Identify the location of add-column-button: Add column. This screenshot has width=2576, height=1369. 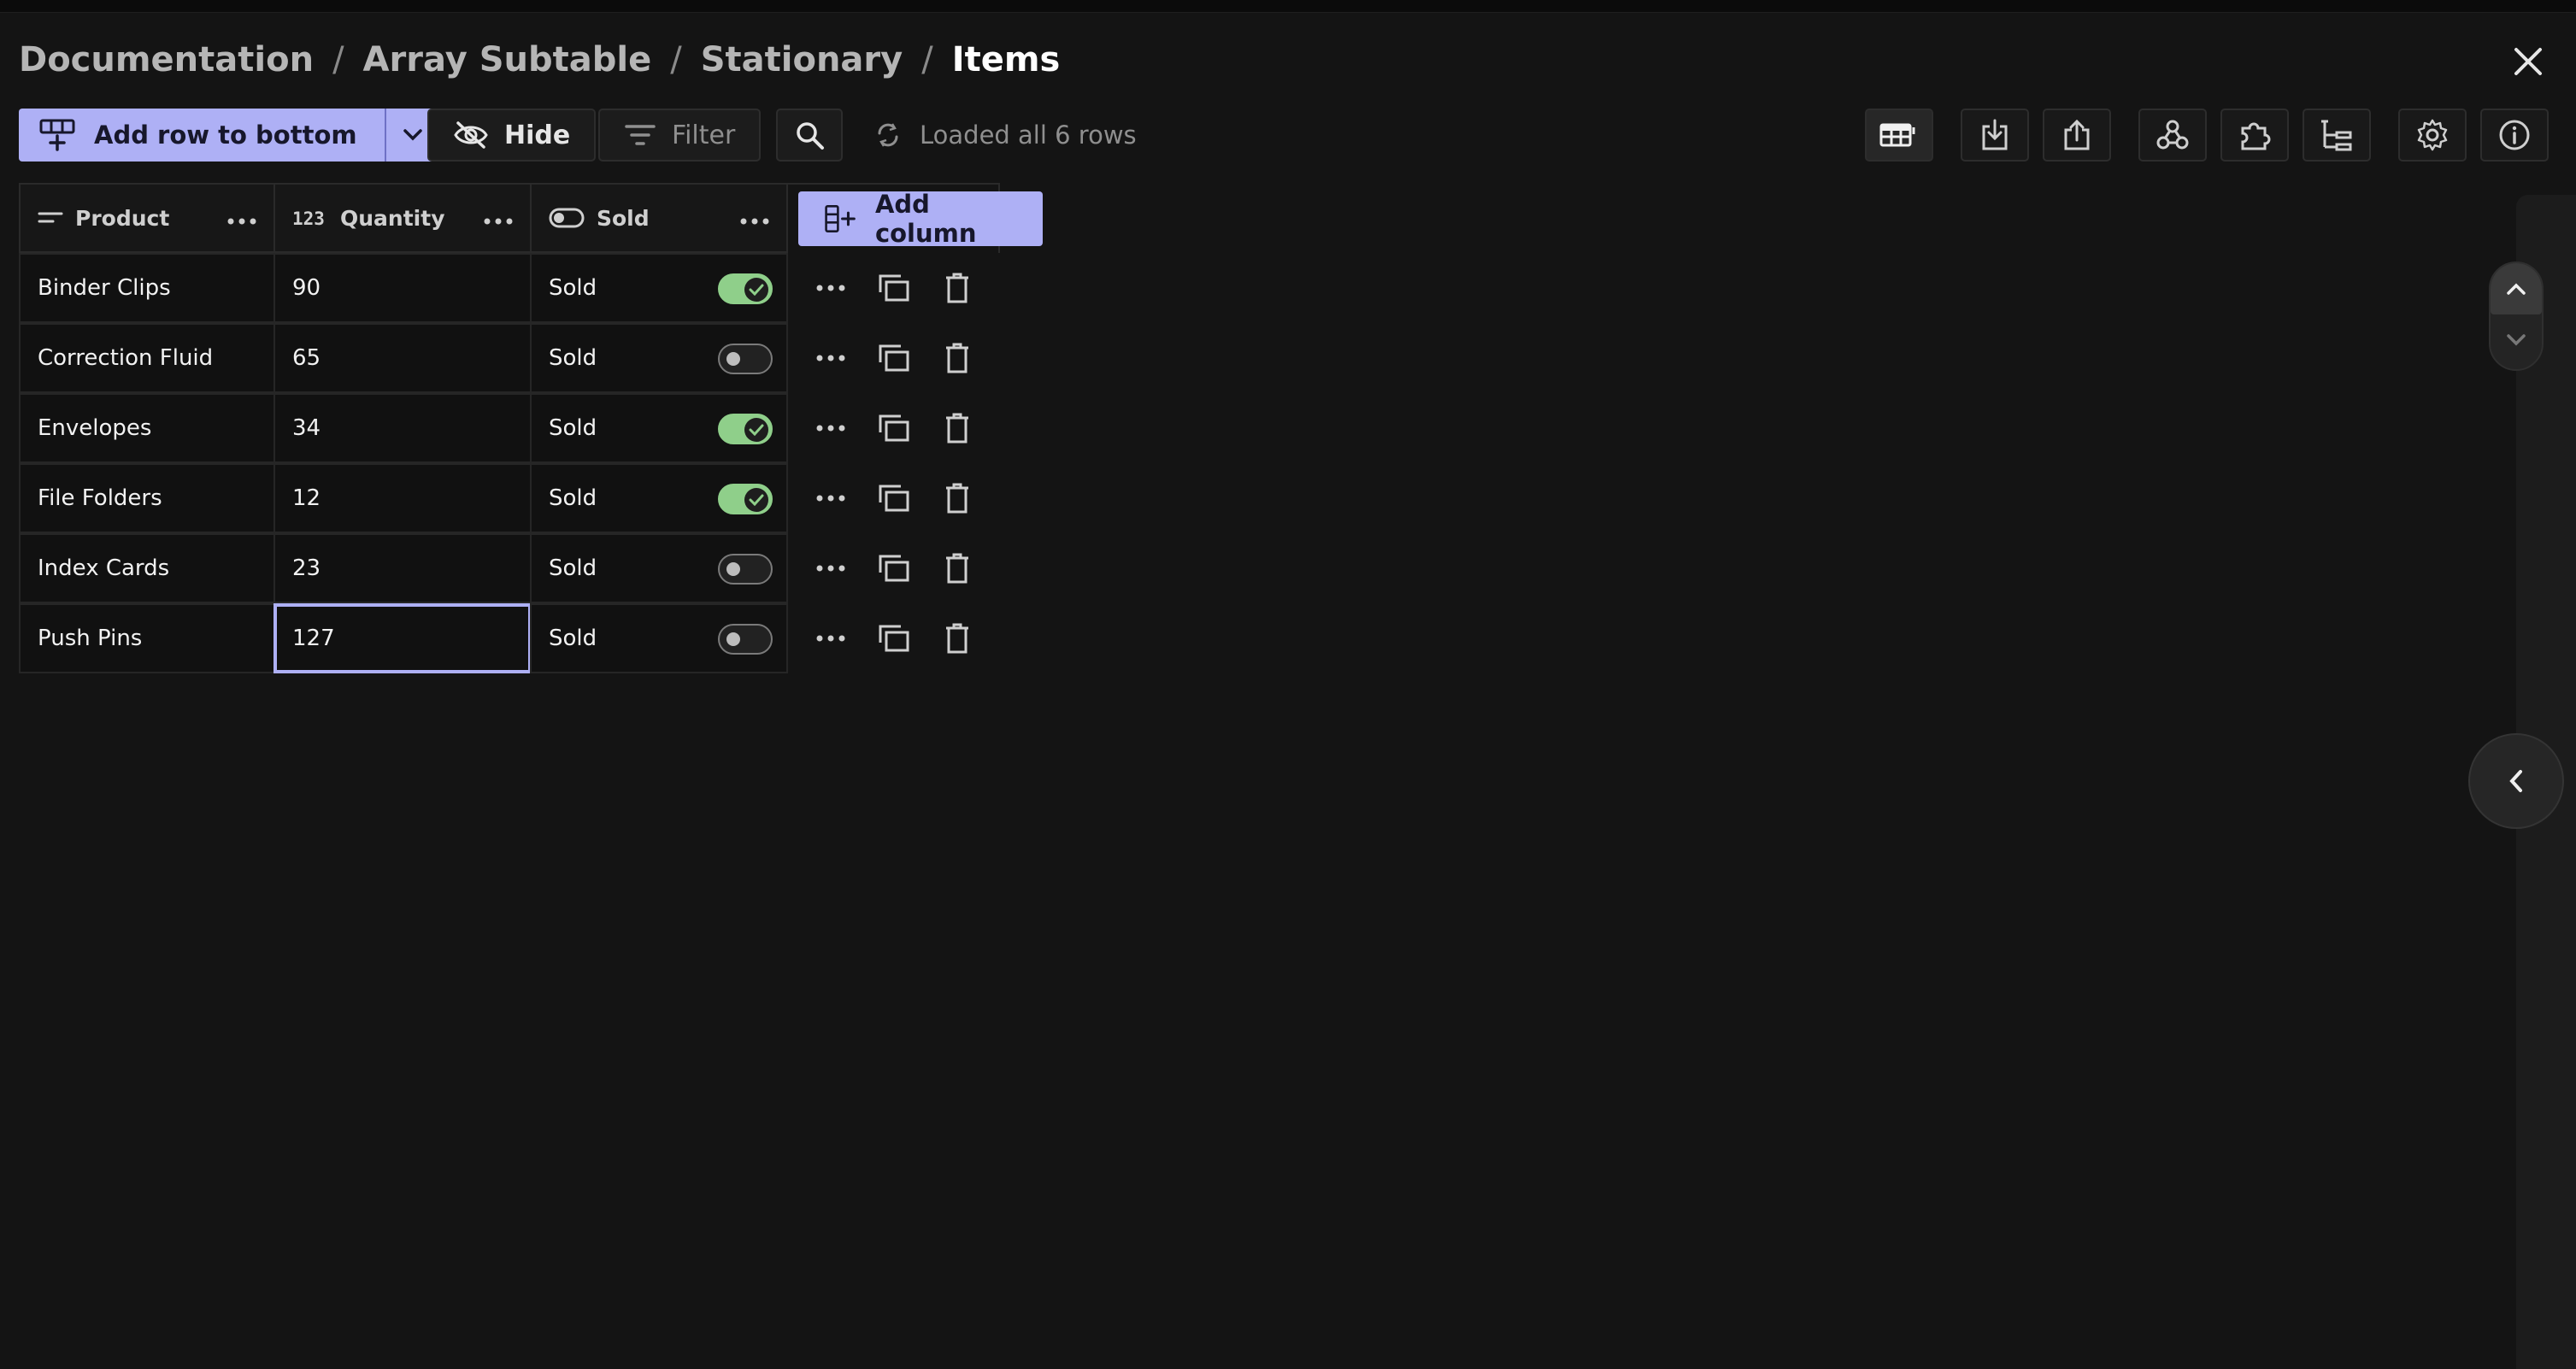
(920, 219).